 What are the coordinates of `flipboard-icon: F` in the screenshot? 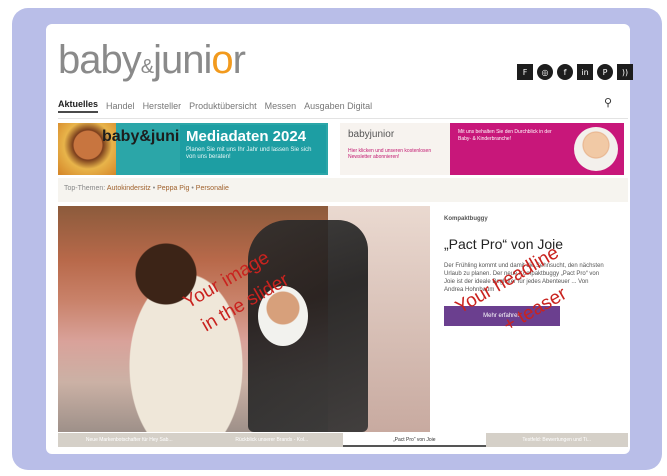 It's located at (525, 72).